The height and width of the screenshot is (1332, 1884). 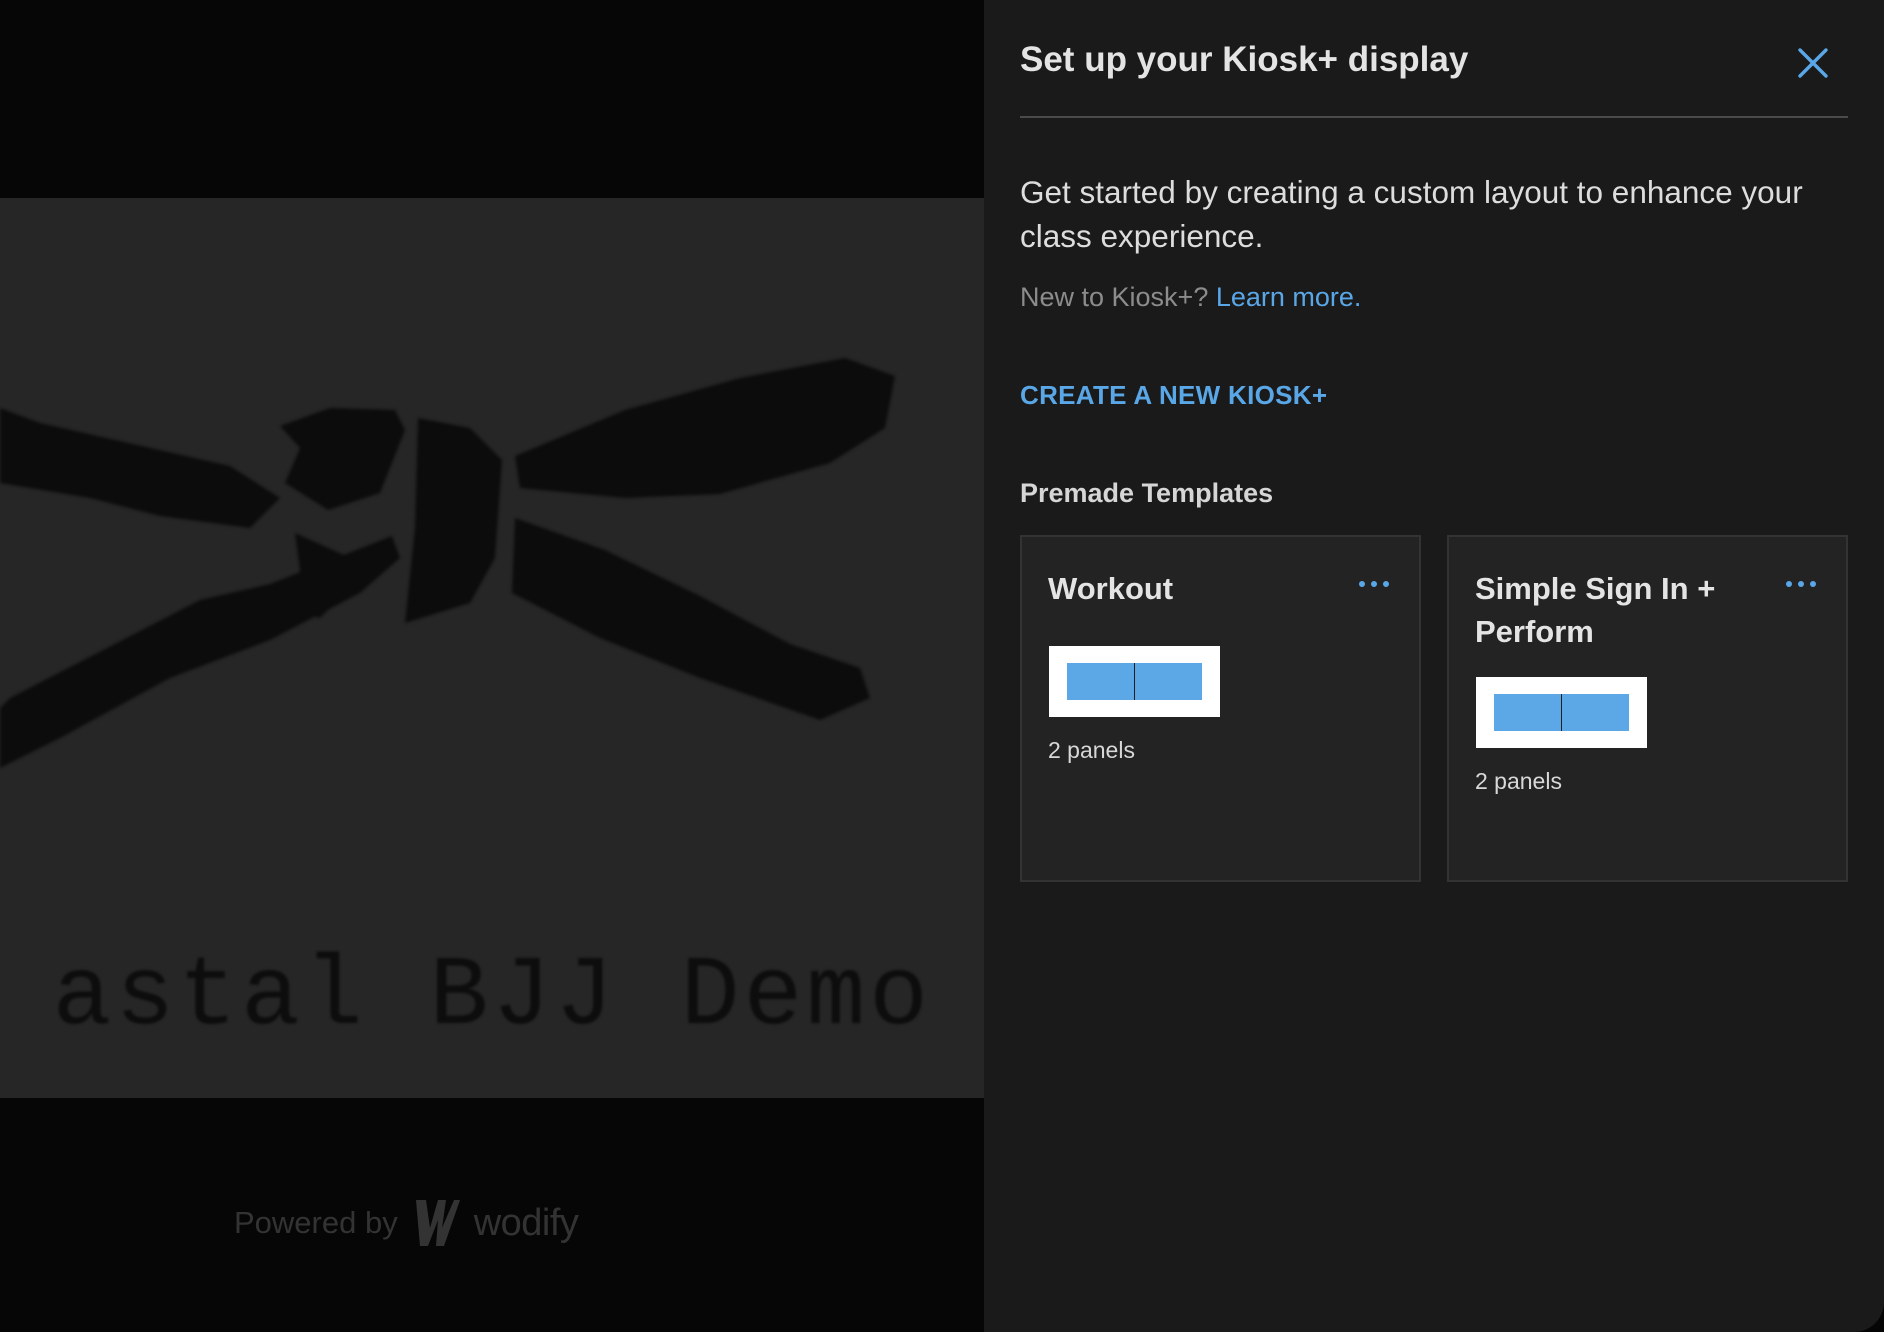 I want to click on gym-name-text: astal BJJ Demo, so click(x=492, y=997).